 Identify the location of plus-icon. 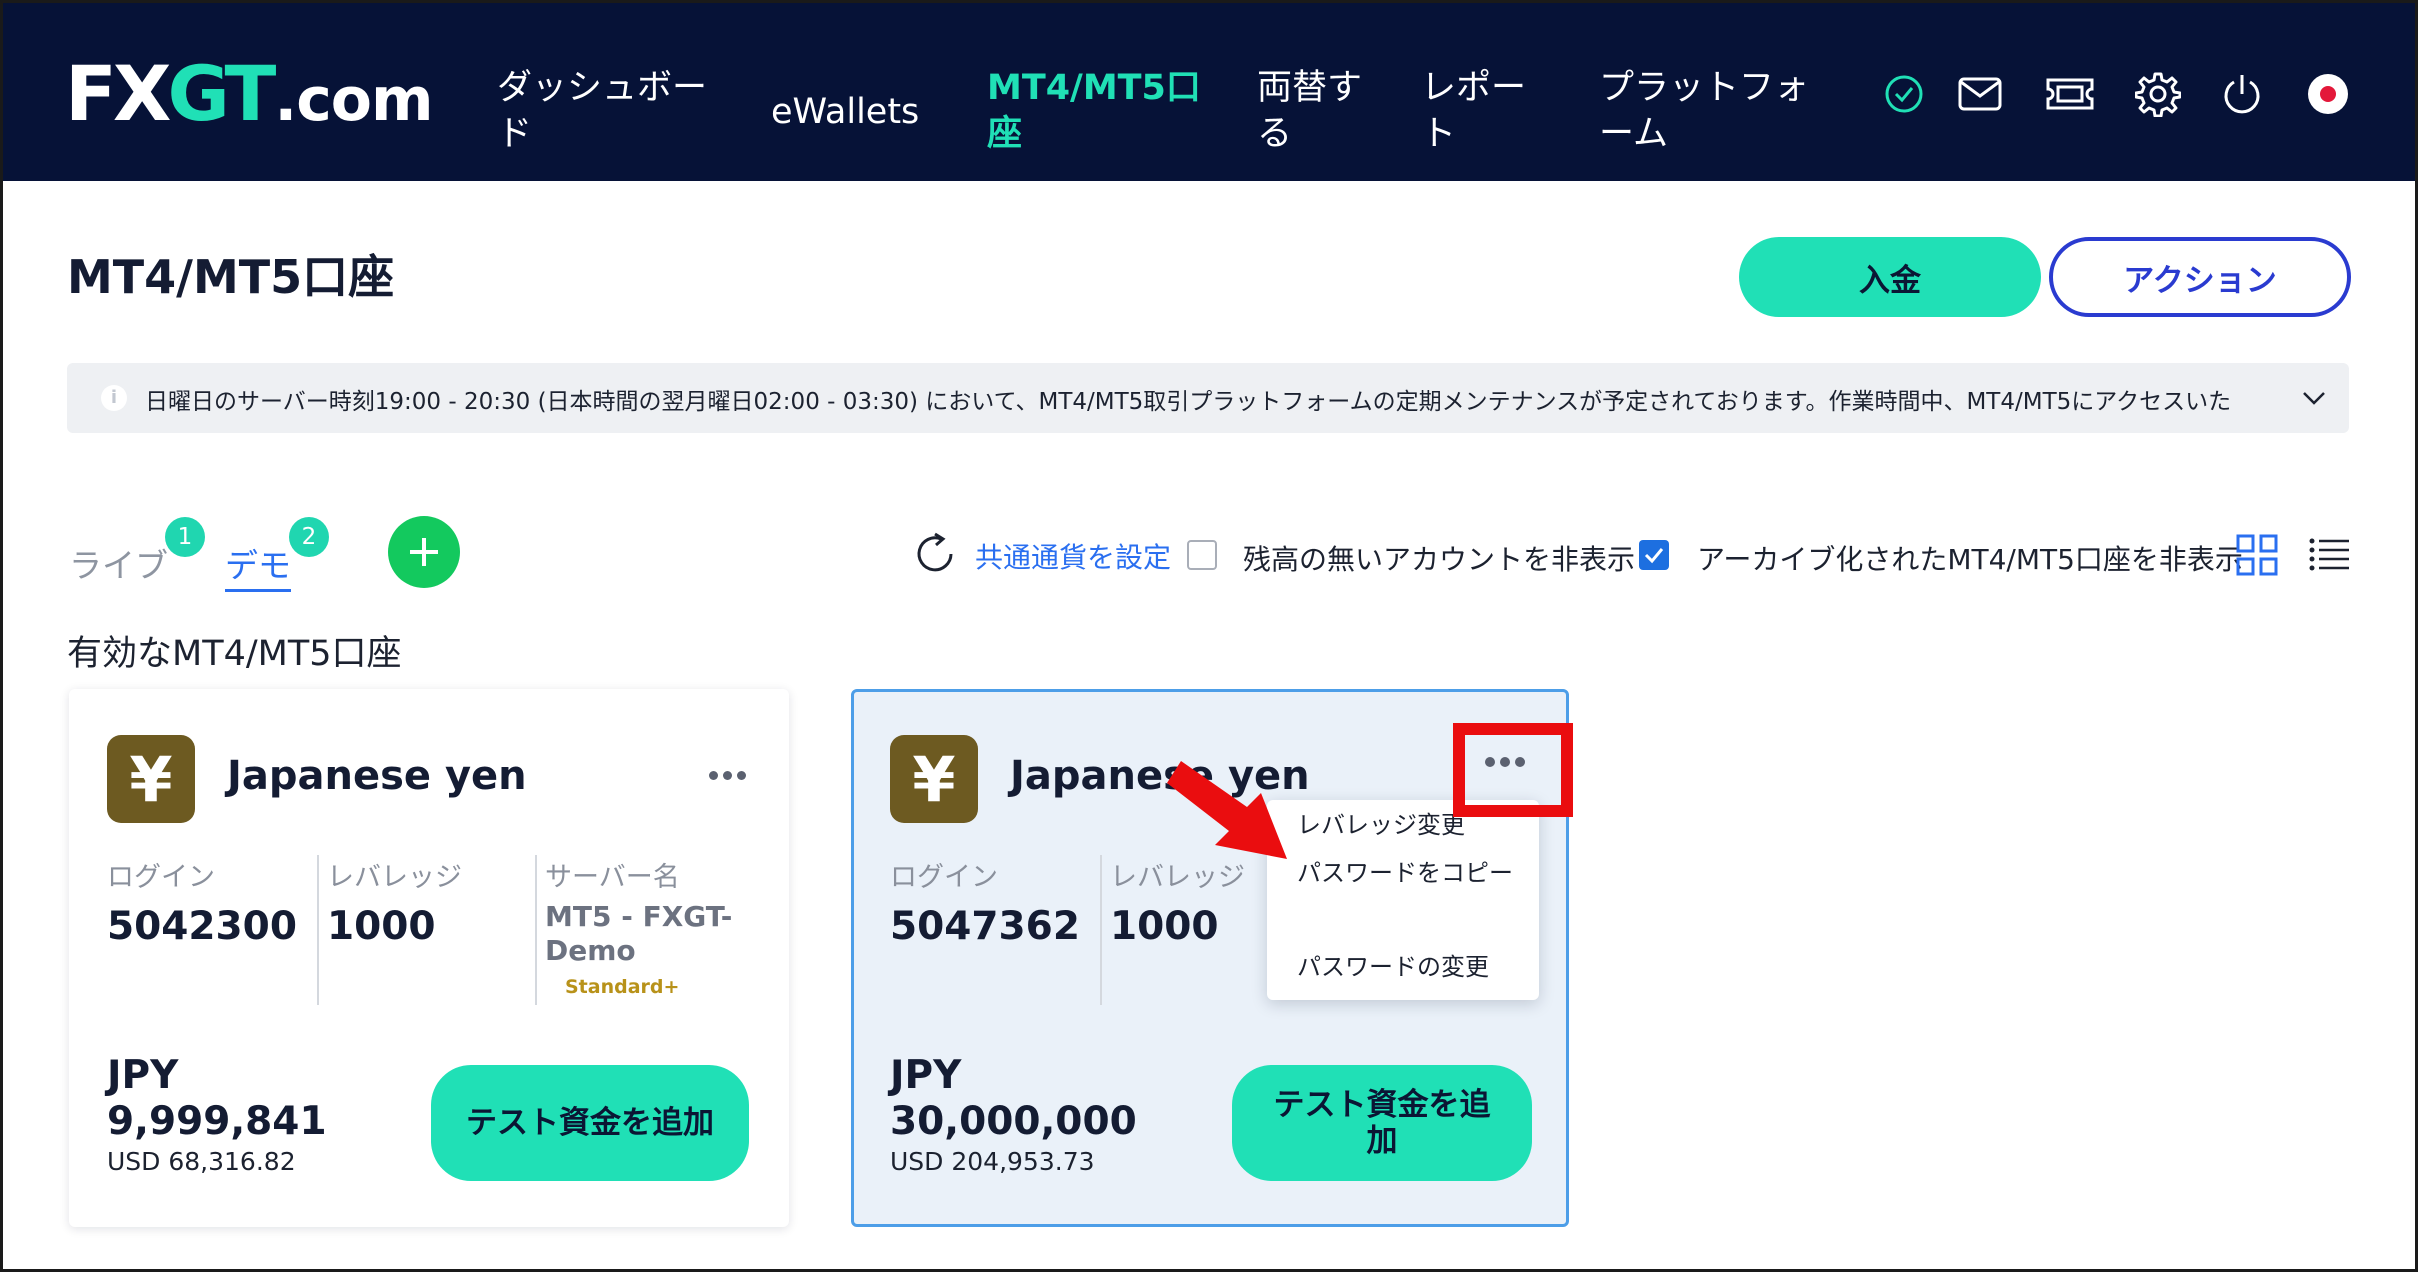
(424, 552).